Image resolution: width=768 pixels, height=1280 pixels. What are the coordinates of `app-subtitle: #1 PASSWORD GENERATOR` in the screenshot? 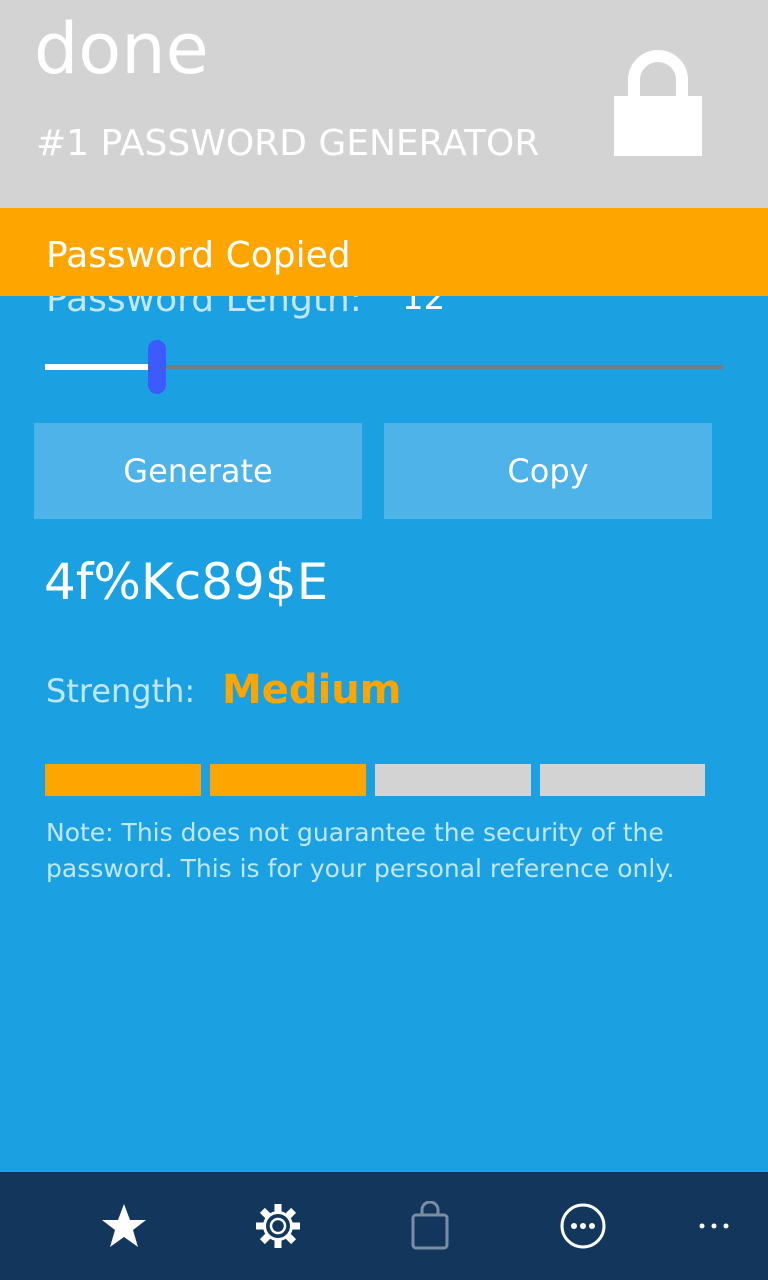 It's located at (288, 143).